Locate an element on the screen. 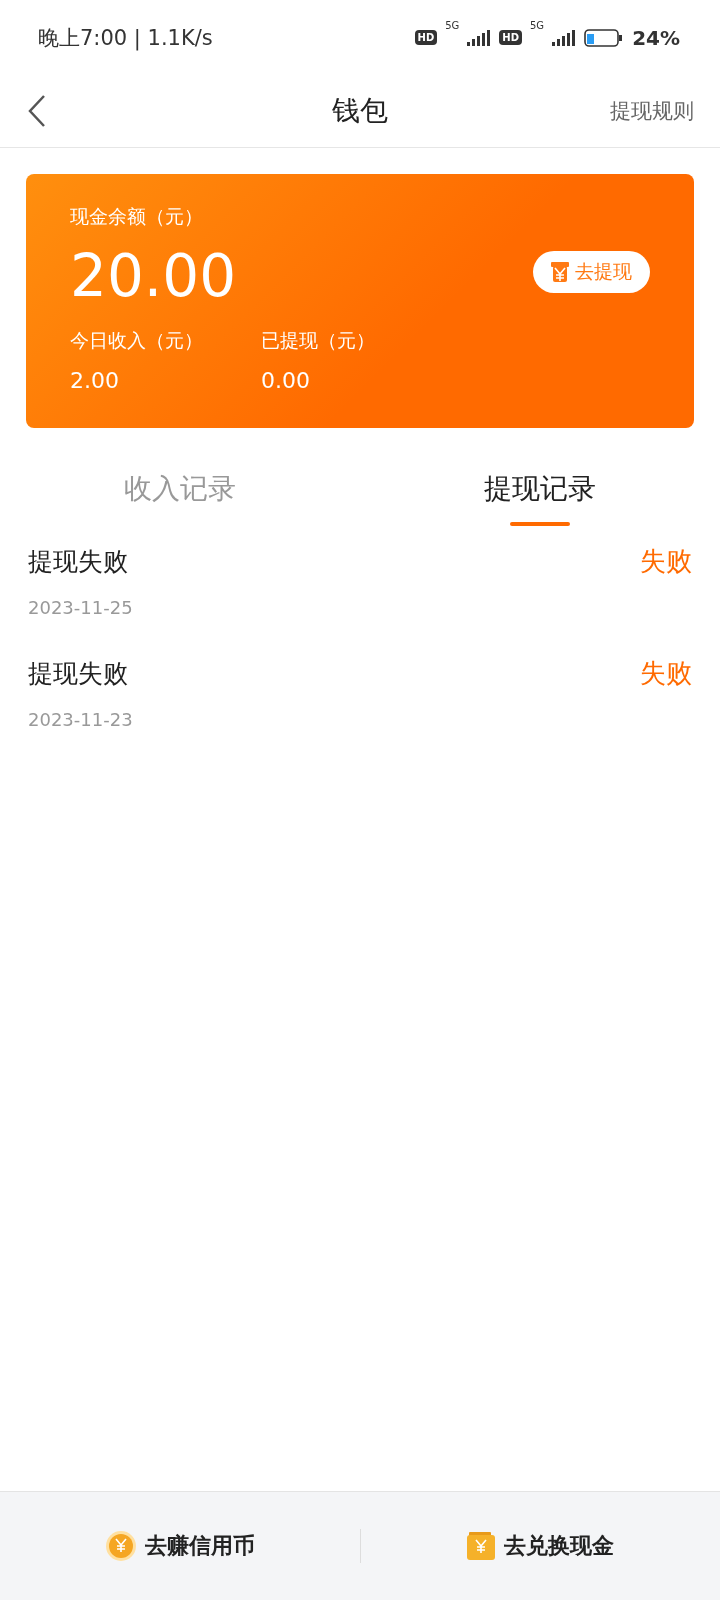  stat-value: 2.00 is located at coordinates (95, 380).